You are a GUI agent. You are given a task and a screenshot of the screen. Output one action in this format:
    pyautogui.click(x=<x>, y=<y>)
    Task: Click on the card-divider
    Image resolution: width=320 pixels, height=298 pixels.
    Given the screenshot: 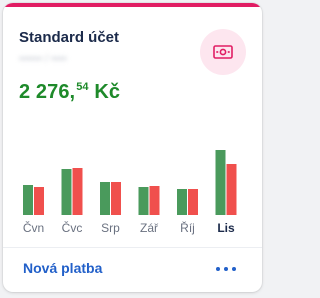 What is the action you would take?
    pyautogui.click(x=132, y=247)
    